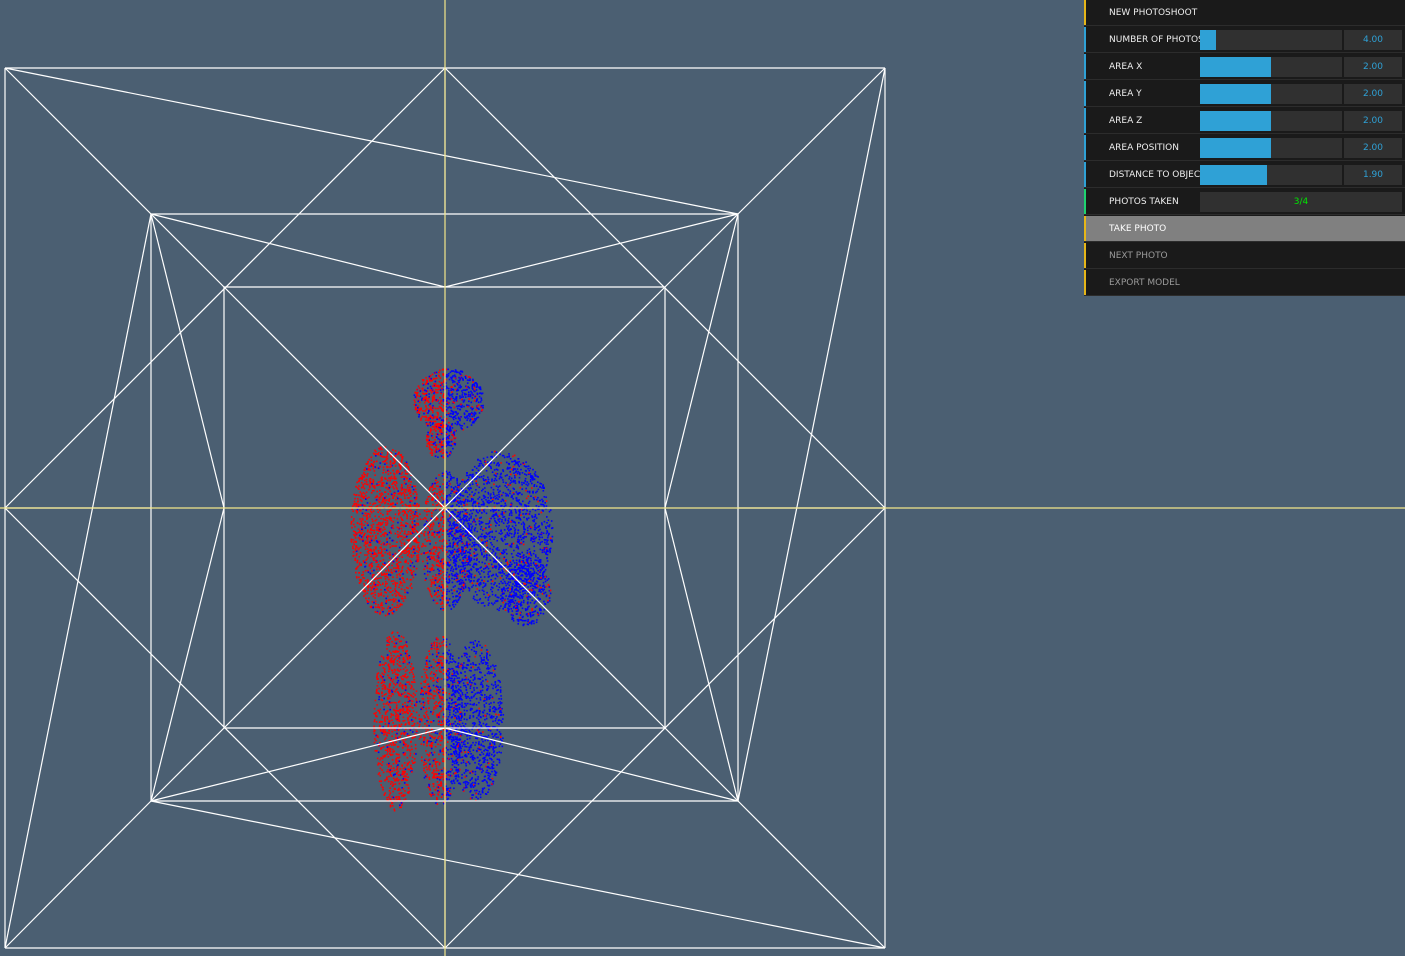 Image resolution: width=1405 pixels, height=956 pixels. Describe the element at coordinates (1138, 256) in the screenshot. I see `next-photo-label: NEXT PHOTO` at that location.